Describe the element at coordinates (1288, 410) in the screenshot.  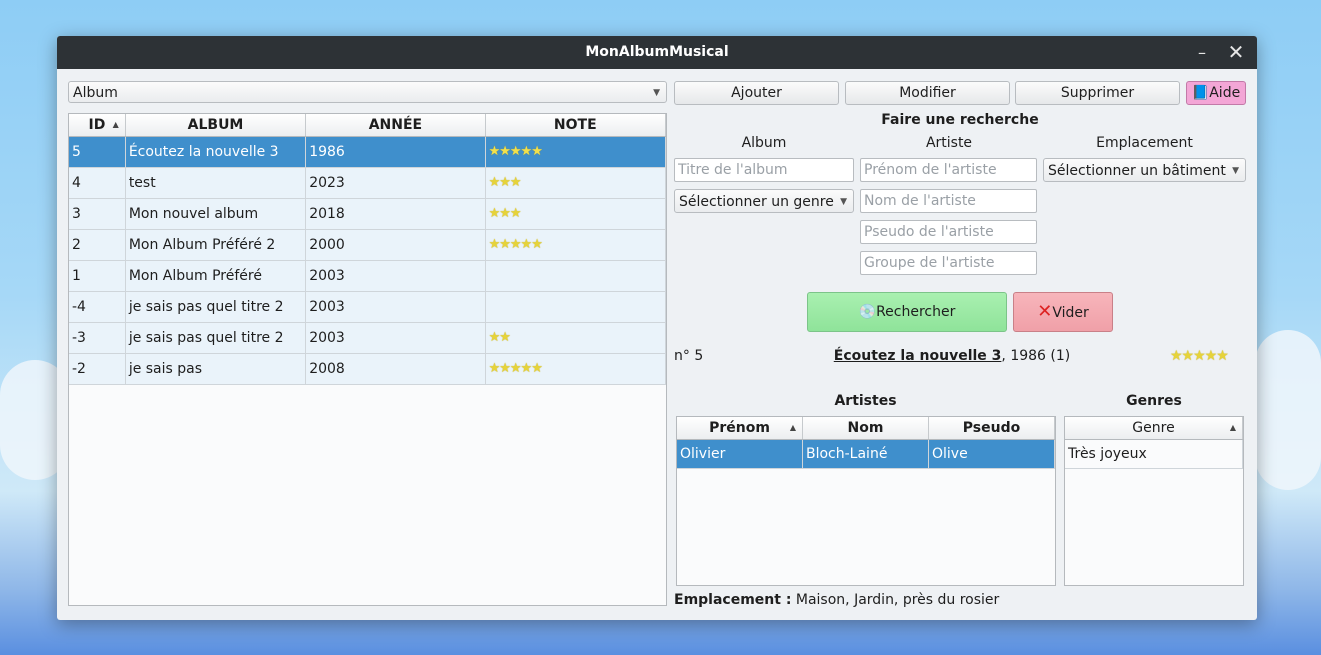
I see `background-cloud` at that location.